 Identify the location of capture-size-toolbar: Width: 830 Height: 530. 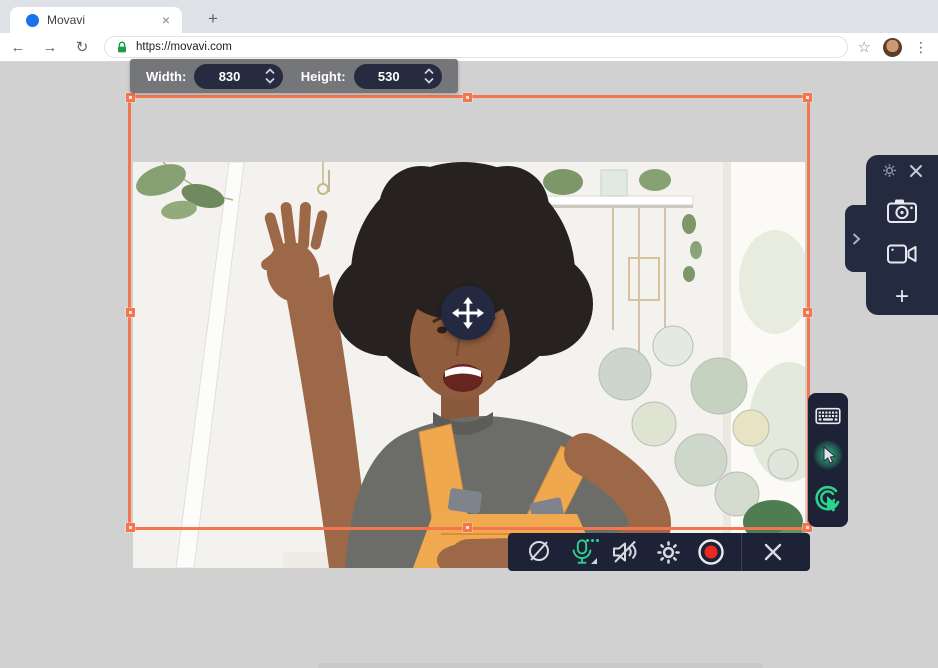
(294, 76).